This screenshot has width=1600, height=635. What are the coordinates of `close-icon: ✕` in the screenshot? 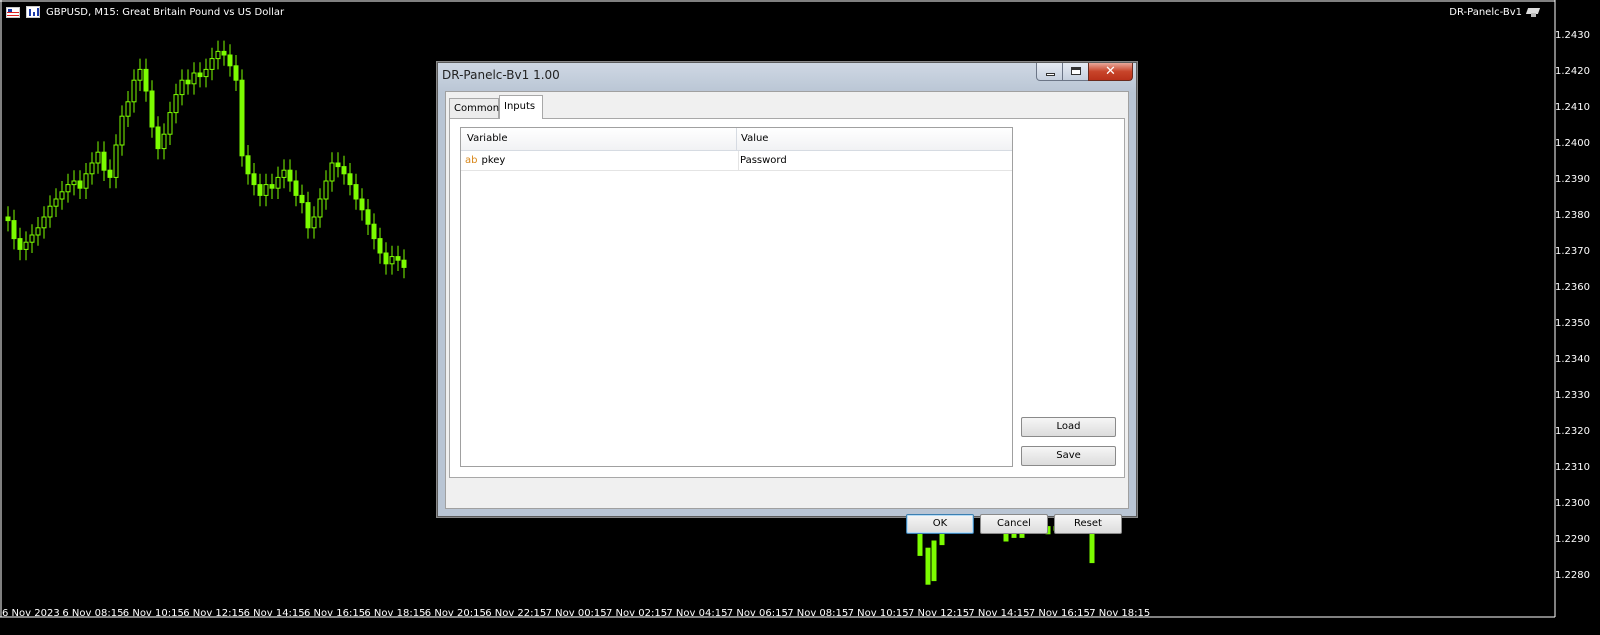 It's located at (1110, 71).